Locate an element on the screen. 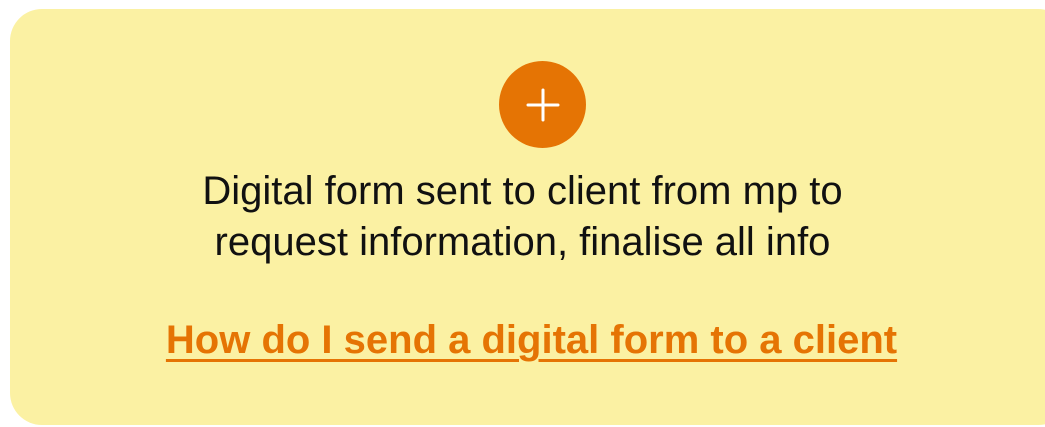 Image resolution: width=1045 pixels, height=427 pixels. help-link-container: How do I send a digital form to a client is located at coordinates (522, 340).